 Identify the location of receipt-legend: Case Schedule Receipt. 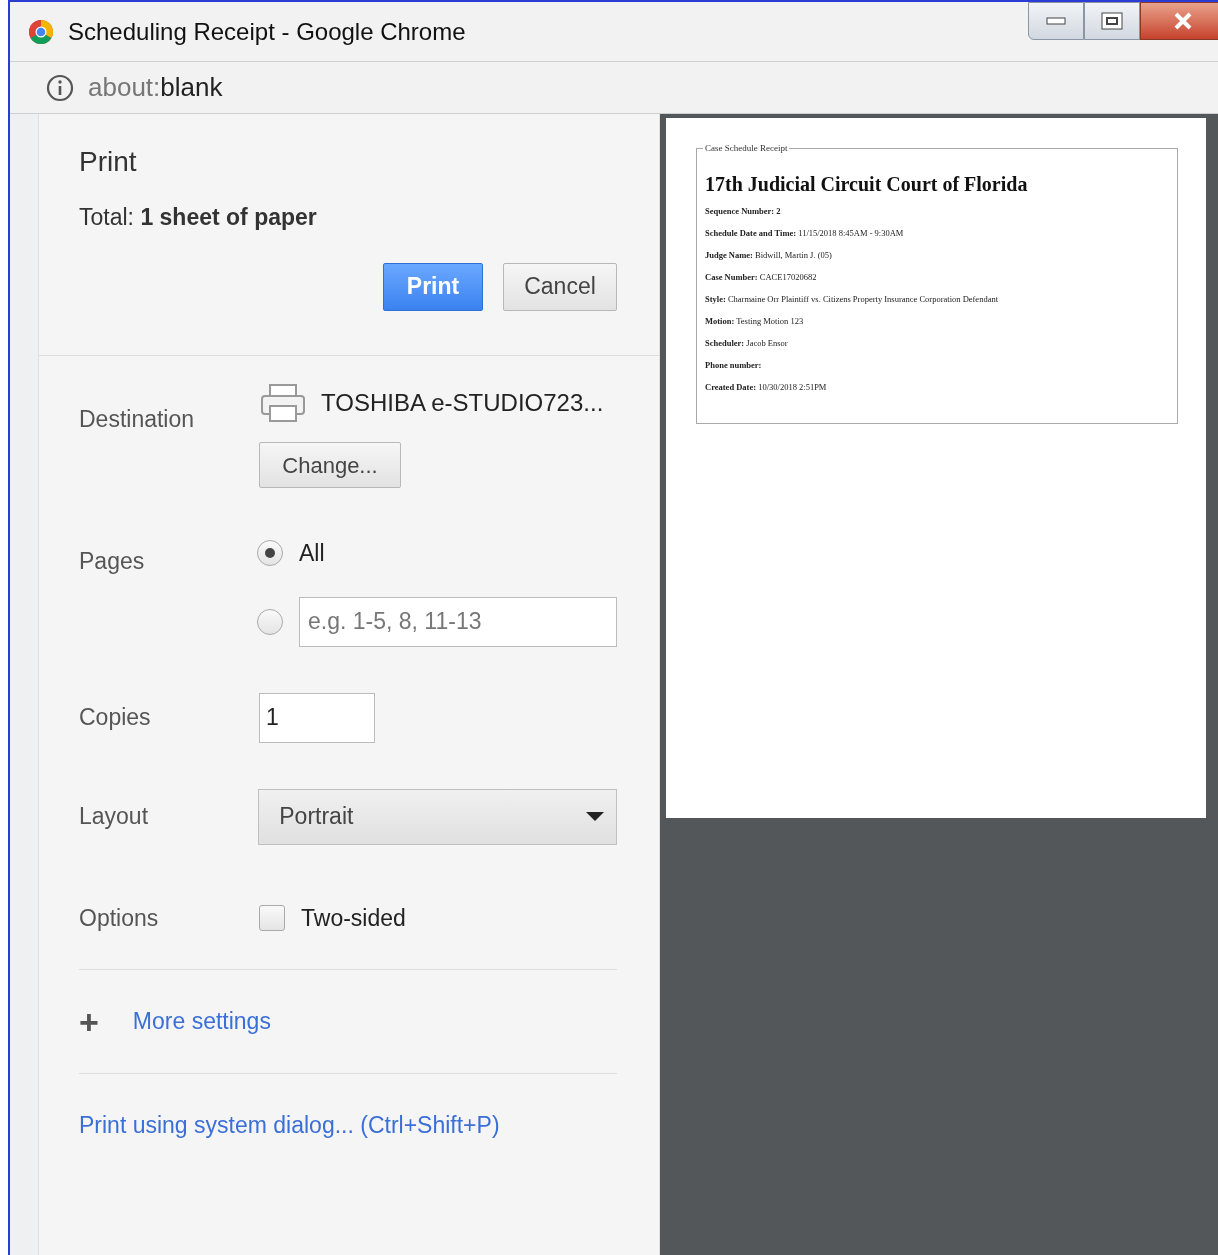
(746, 148).